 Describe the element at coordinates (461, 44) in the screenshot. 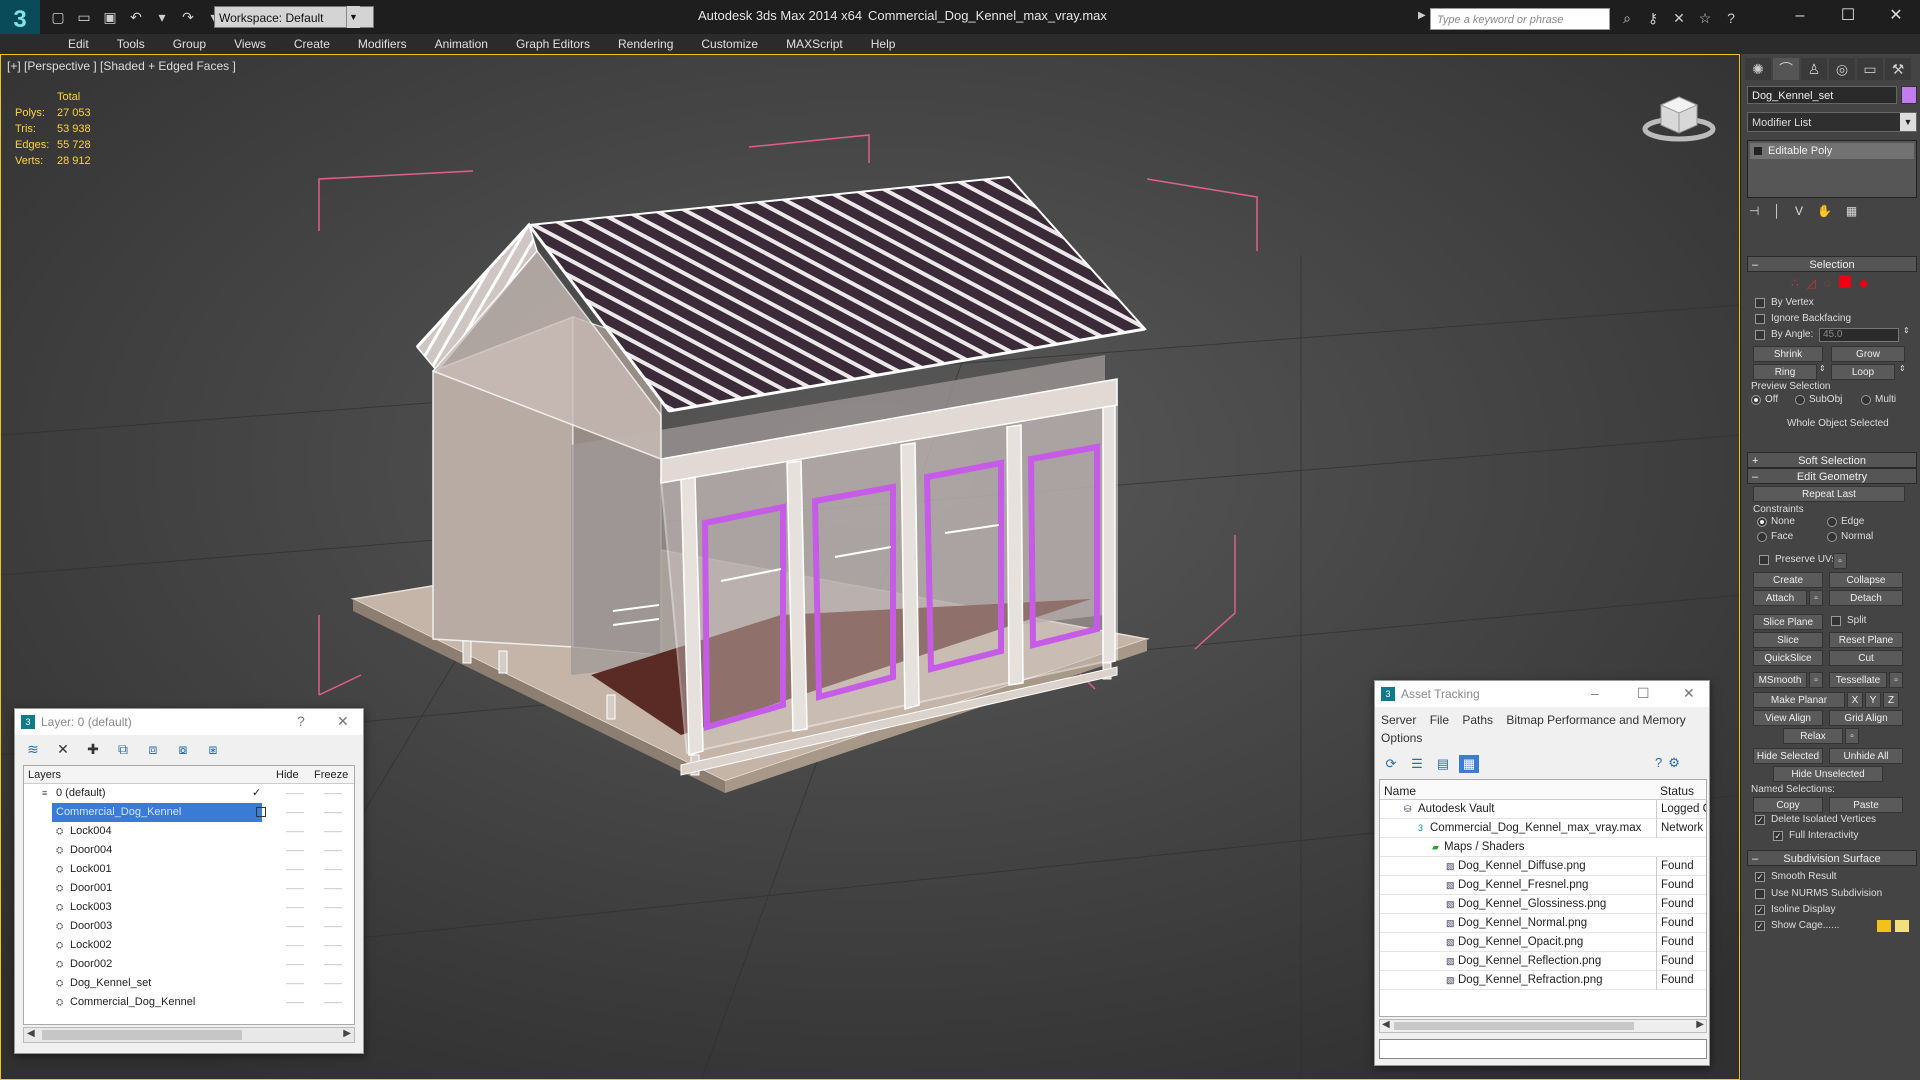

I see `menu-animation: Animation` at that location.